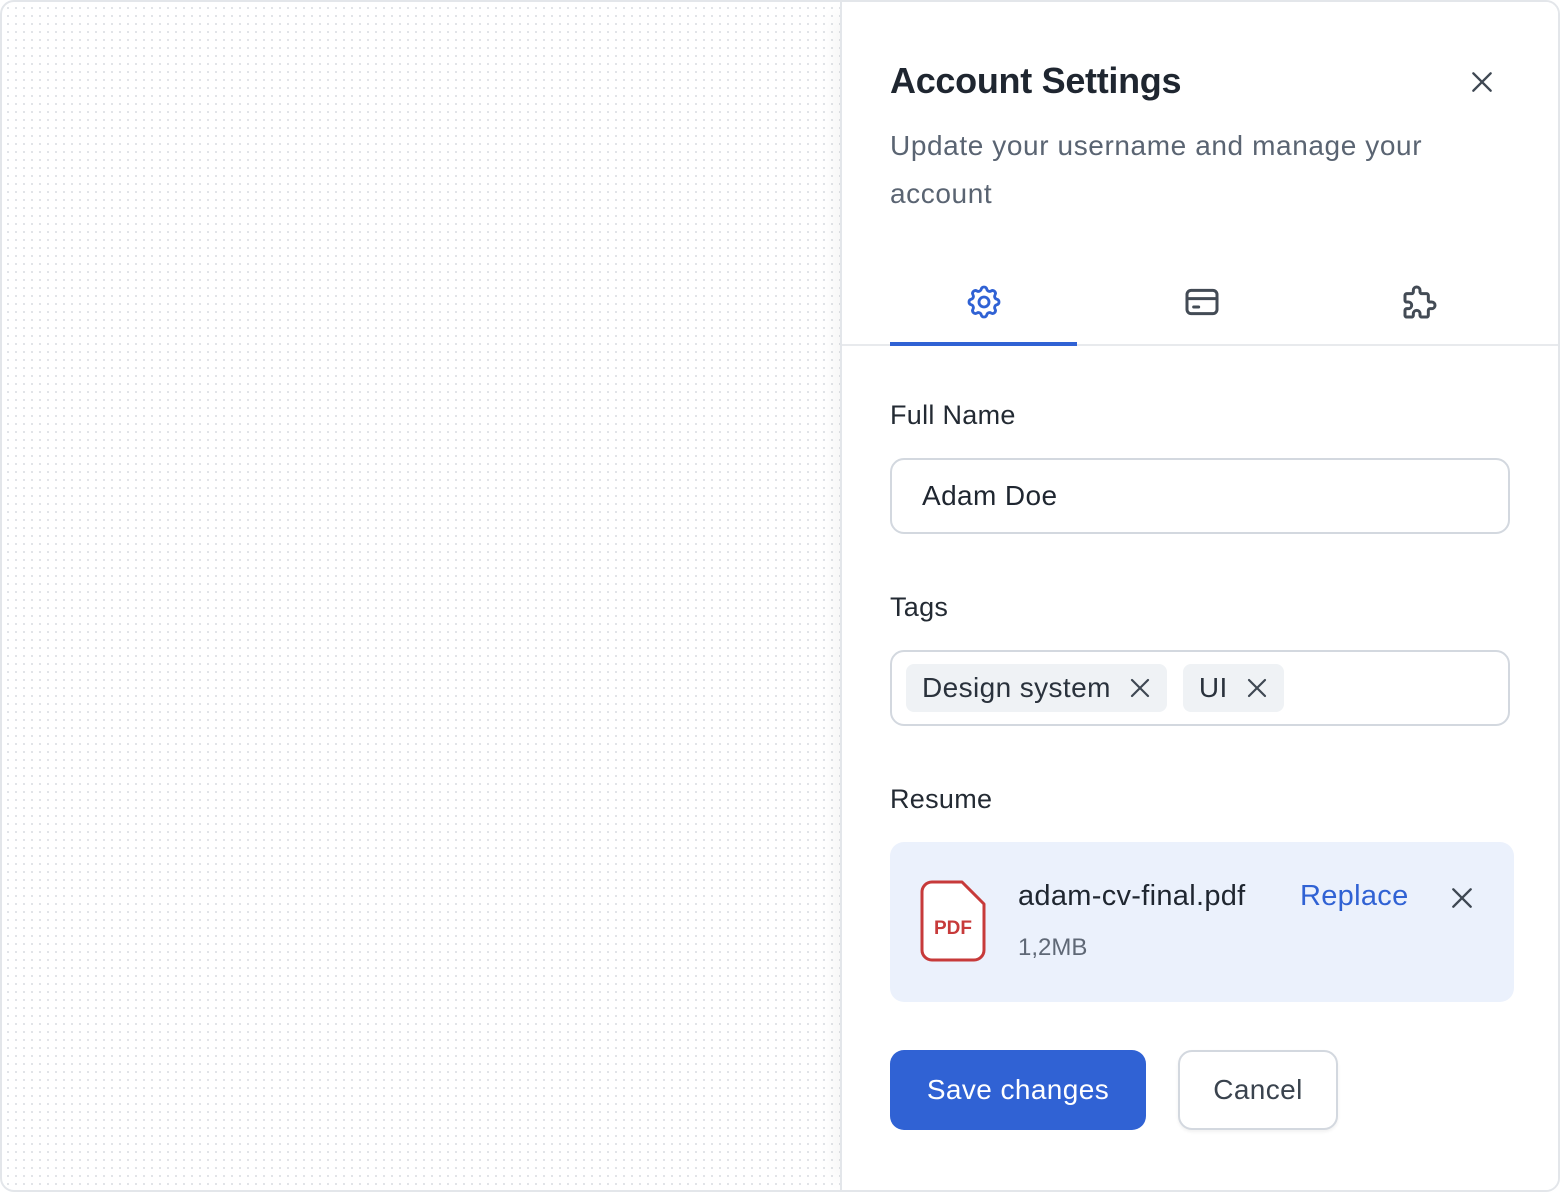 This screenshot has width=1560, height=1192. What do you see at coordinates (953, 928) in the screenshot?
I see `file-type-text: PDF` at bounding box center [953, 928].